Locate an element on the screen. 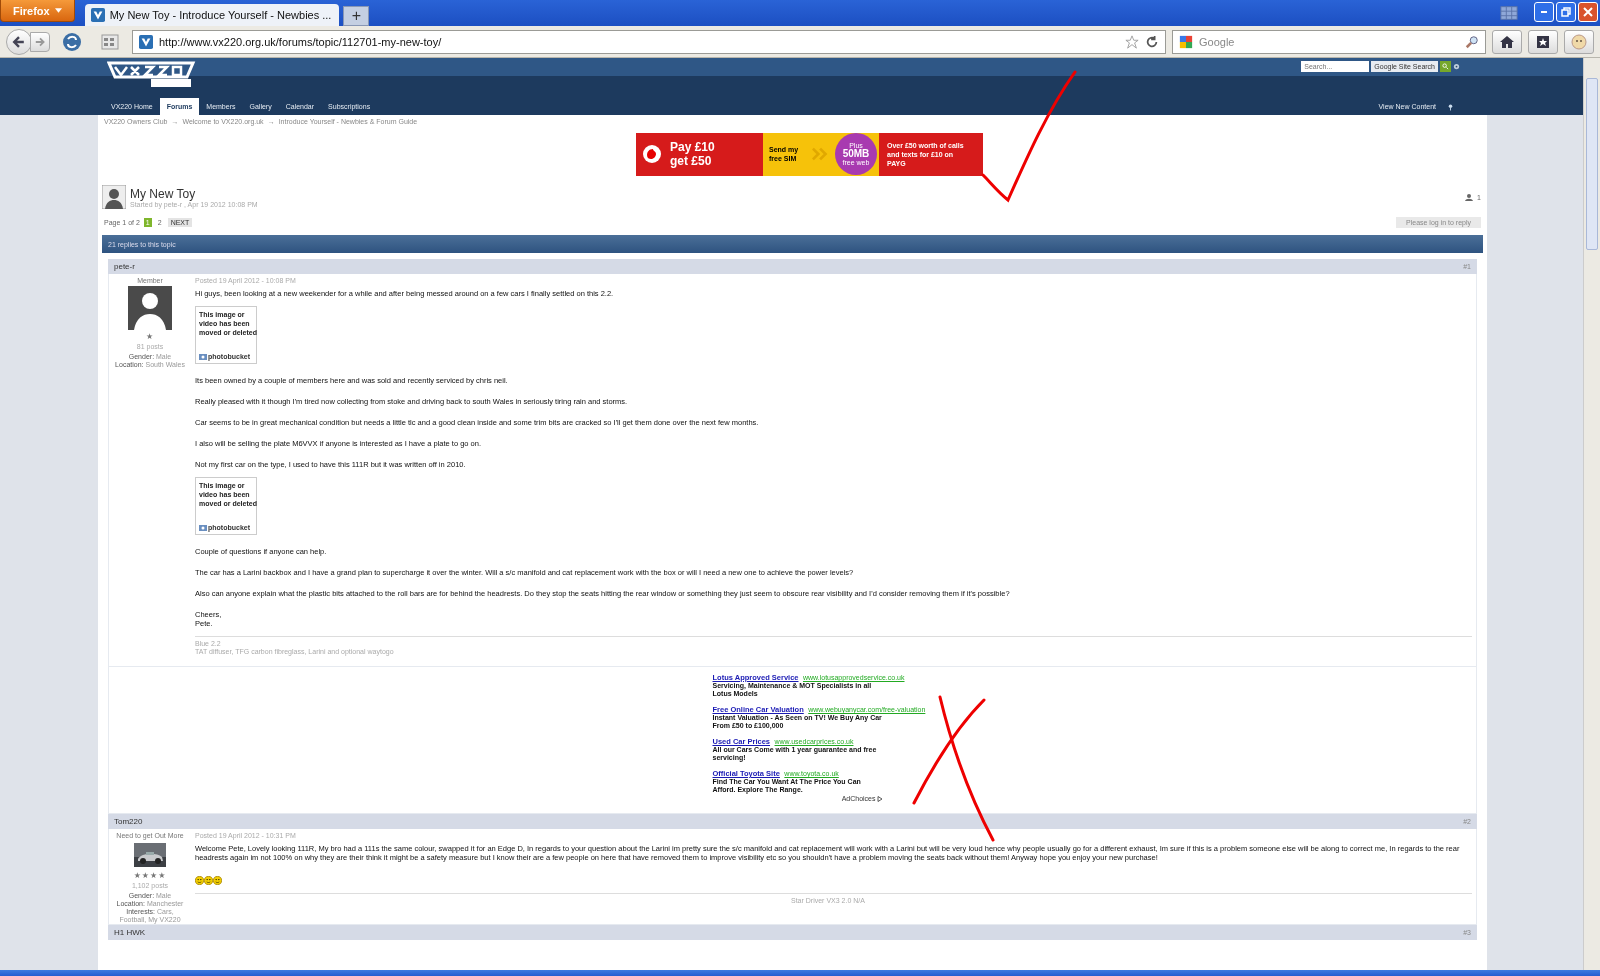 This screenshot has width=1600, height=976. smiley-face-icon is located at coordinates (1579, 41).